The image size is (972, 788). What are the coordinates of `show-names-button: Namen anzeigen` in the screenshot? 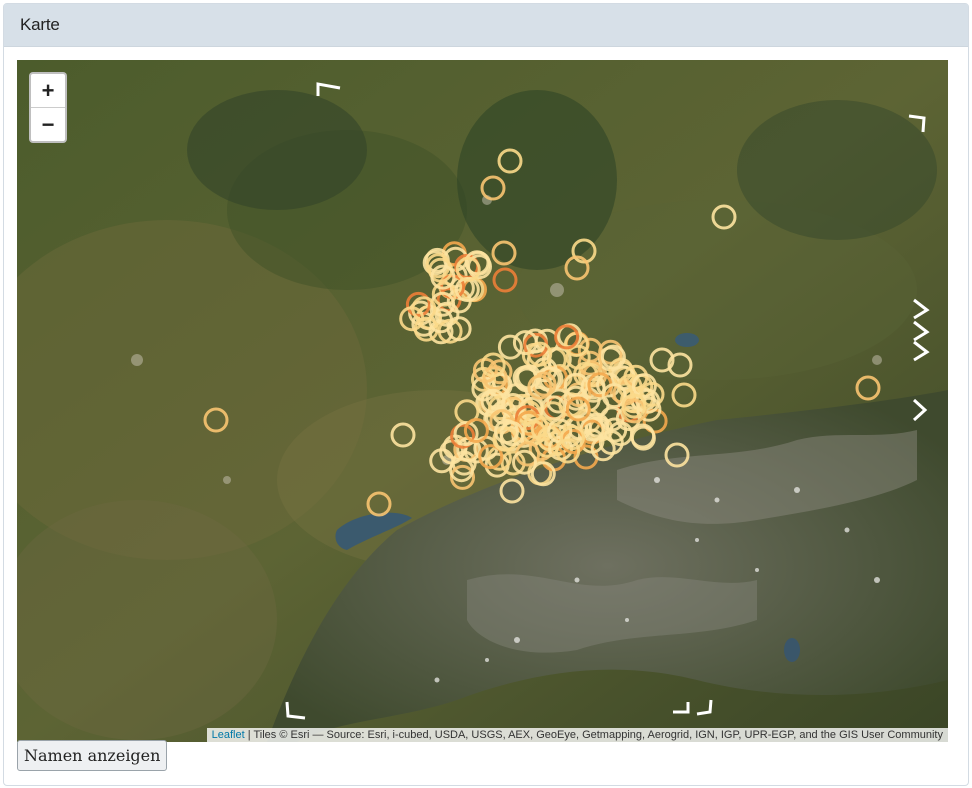 It's located at (92, 755).